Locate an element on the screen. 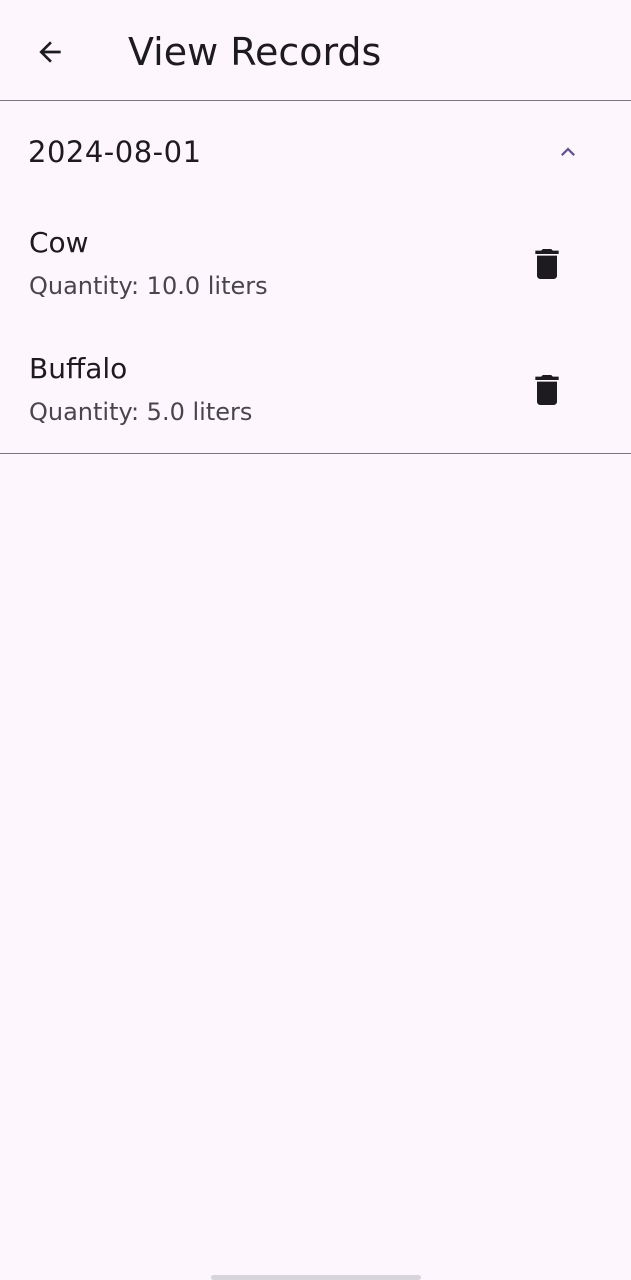 The height and width of the screenshot is (1280, 631). home-indicator is located at coordinates (316, 1277).